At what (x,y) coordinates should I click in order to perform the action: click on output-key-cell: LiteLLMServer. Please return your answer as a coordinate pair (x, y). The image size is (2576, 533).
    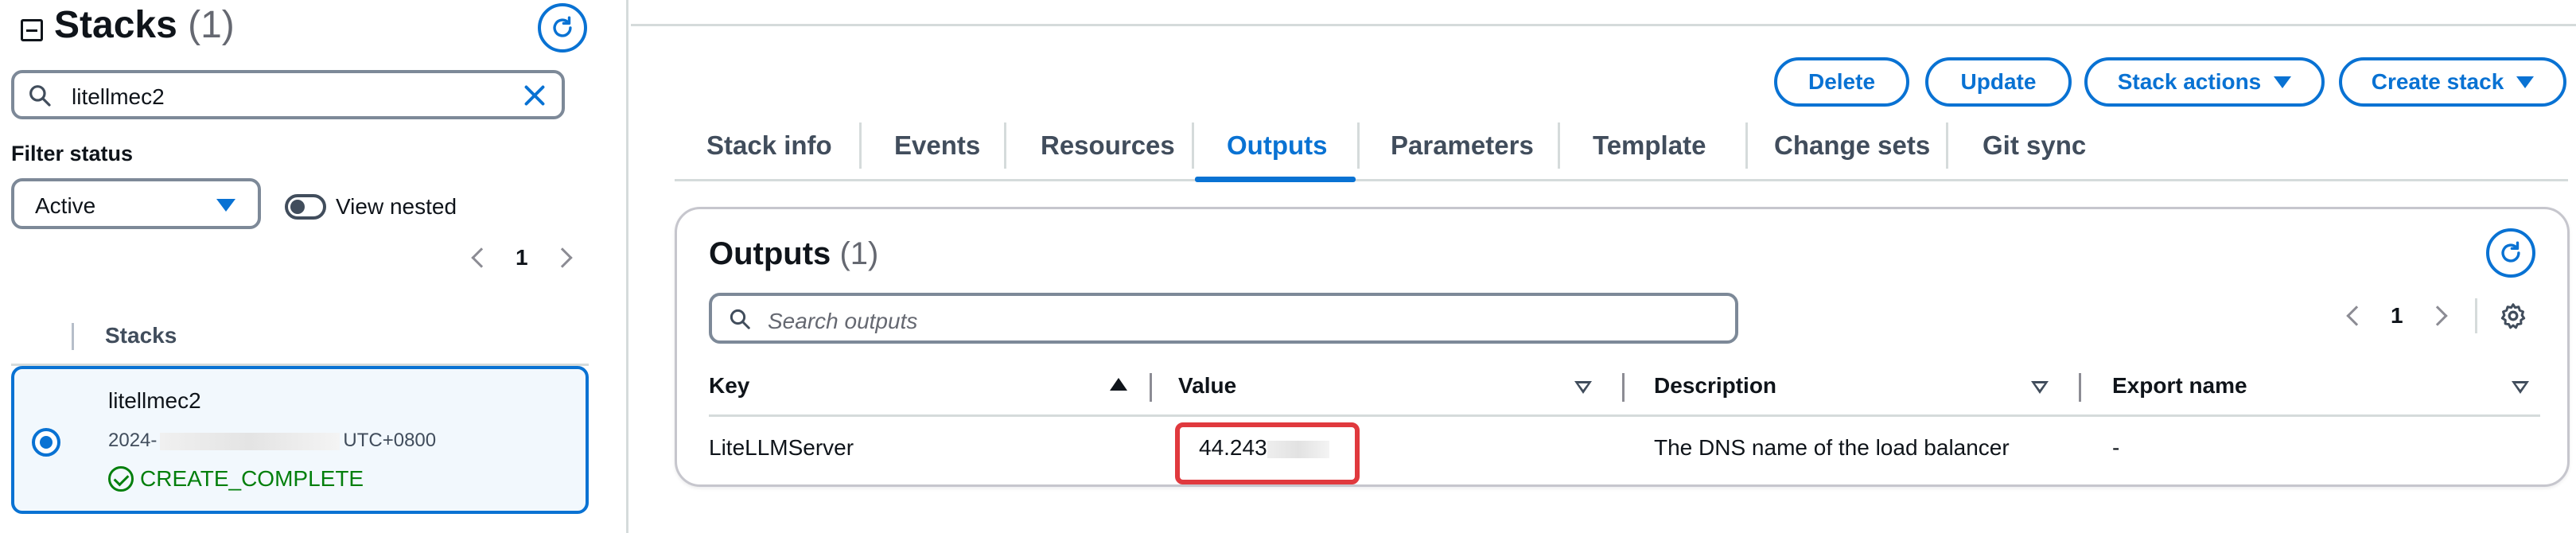
    Looking at the image, I should click on (782, 448).